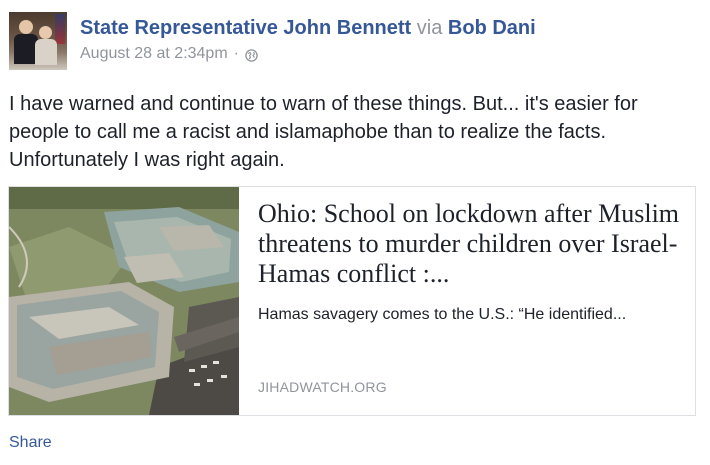 Image resolution: width=710 pixels, height=465 pixels. I want to click on timestamp-link: August 28 at 2:34pm, so click(154, 54).